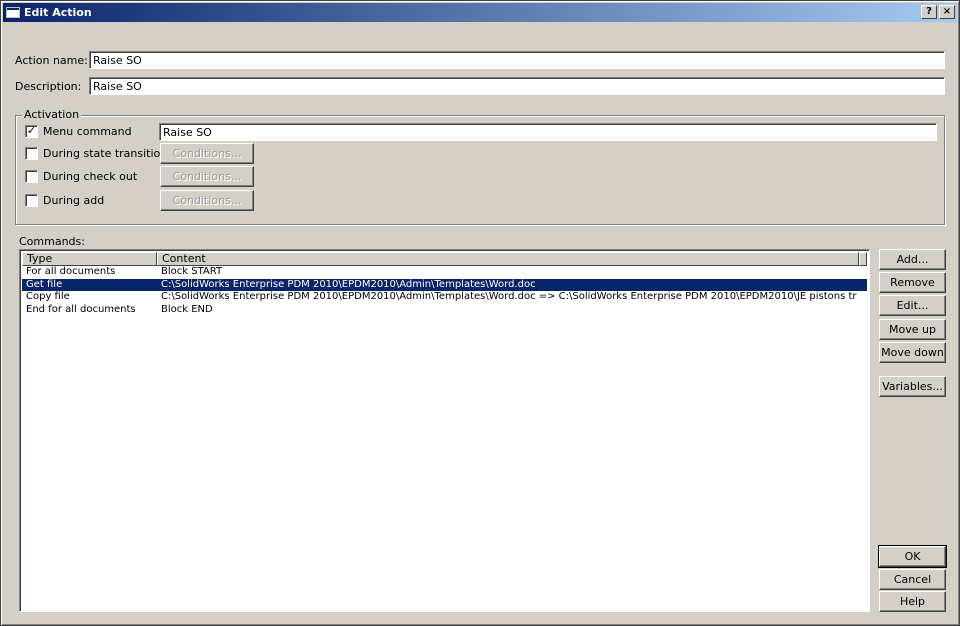 The width and height of the screenshot is (960, 626). What do you see at coordinates (31, 176) in the screenshot?
I see `check-out-checkbox` at bounding box center [31, 176].